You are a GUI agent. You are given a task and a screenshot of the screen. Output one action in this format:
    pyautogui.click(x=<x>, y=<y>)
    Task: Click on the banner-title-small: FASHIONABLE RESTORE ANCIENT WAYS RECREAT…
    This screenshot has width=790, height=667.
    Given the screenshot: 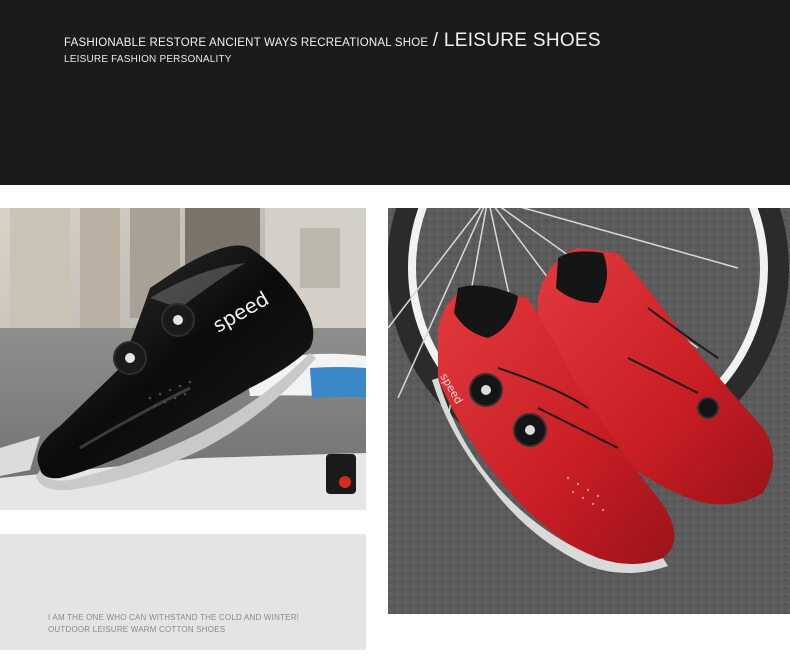 What is the action you would take?
    pyautogui.click(x=246, y=43)
    